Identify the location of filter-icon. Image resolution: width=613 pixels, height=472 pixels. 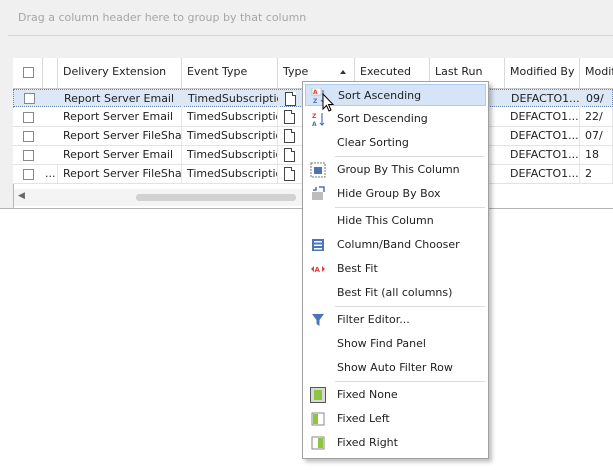
(318, 320).